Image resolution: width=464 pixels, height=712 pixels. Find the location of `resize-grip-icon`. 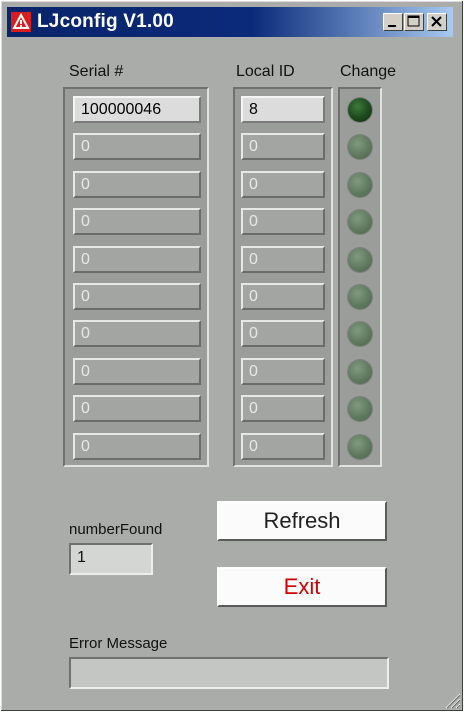

resize-grip-icon is located at coordinates (452, 700).